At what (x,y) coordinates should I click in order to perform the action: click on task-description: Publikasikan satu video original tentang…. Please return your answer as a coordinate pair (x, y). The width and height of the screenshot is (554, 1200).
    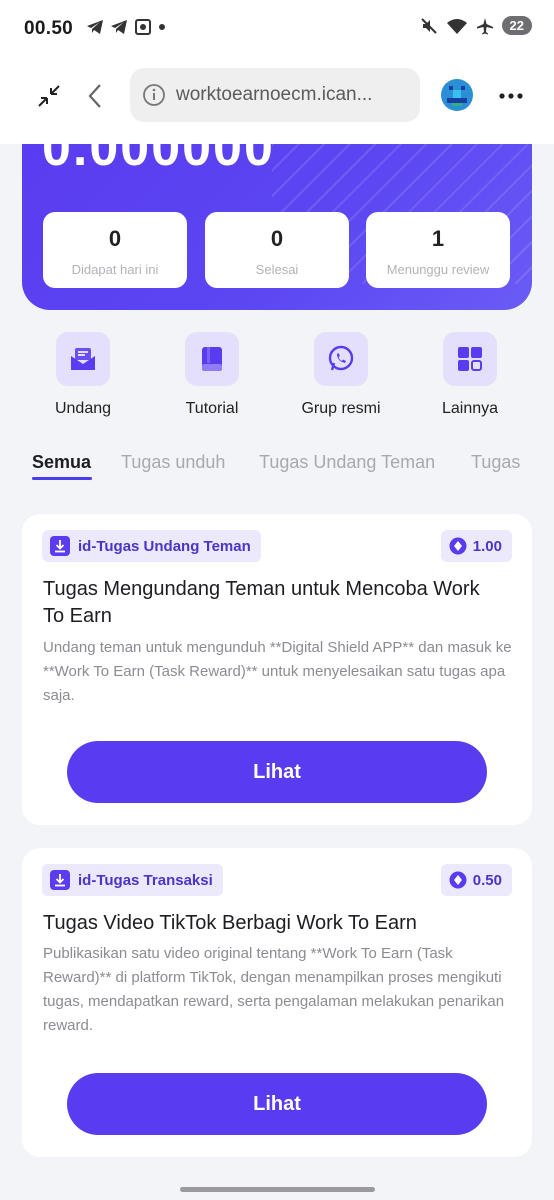
    Looking at the image, I should click on (274, 989).